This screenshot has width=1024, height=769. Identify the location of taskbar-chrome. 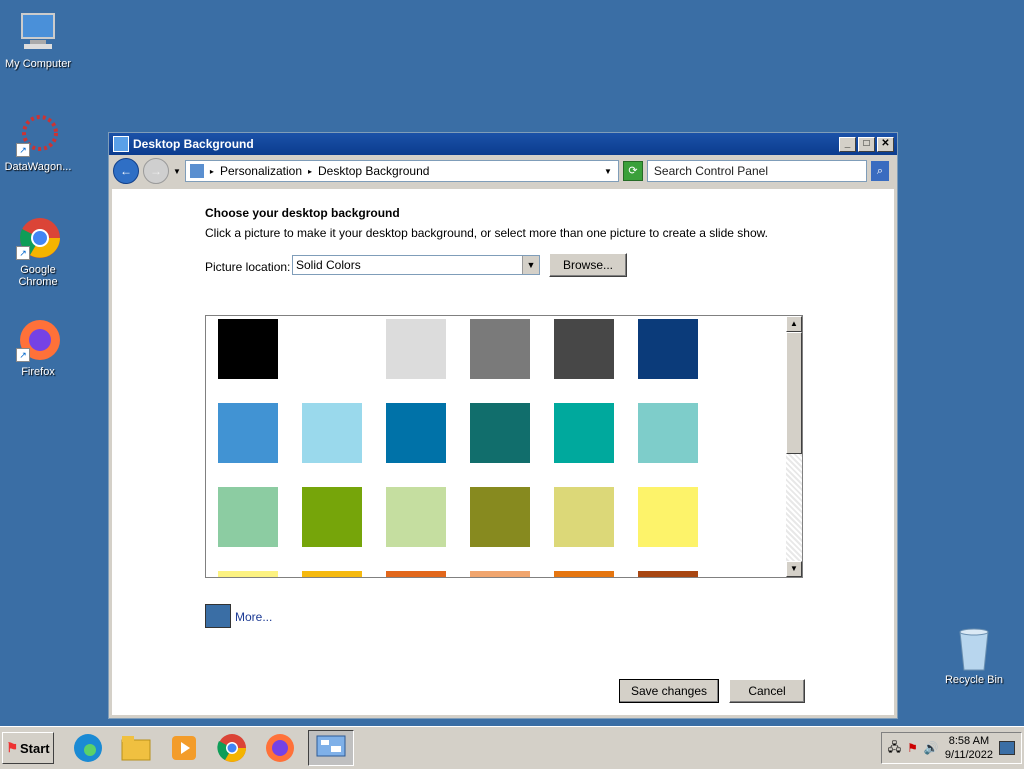
(232, 748).